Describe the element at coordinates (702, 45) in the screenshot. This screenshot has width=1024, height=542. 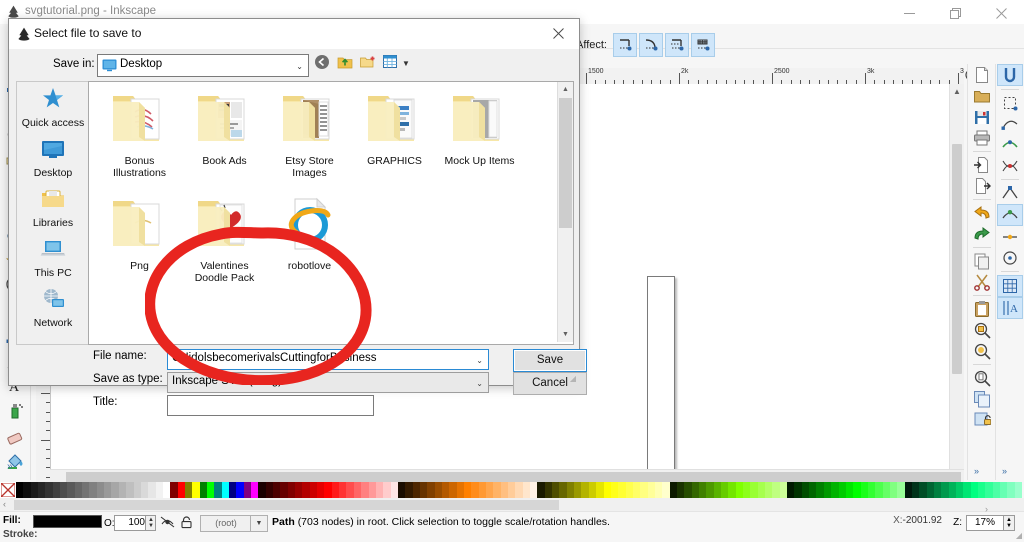
I see `affect-pattern-icon` at that location.